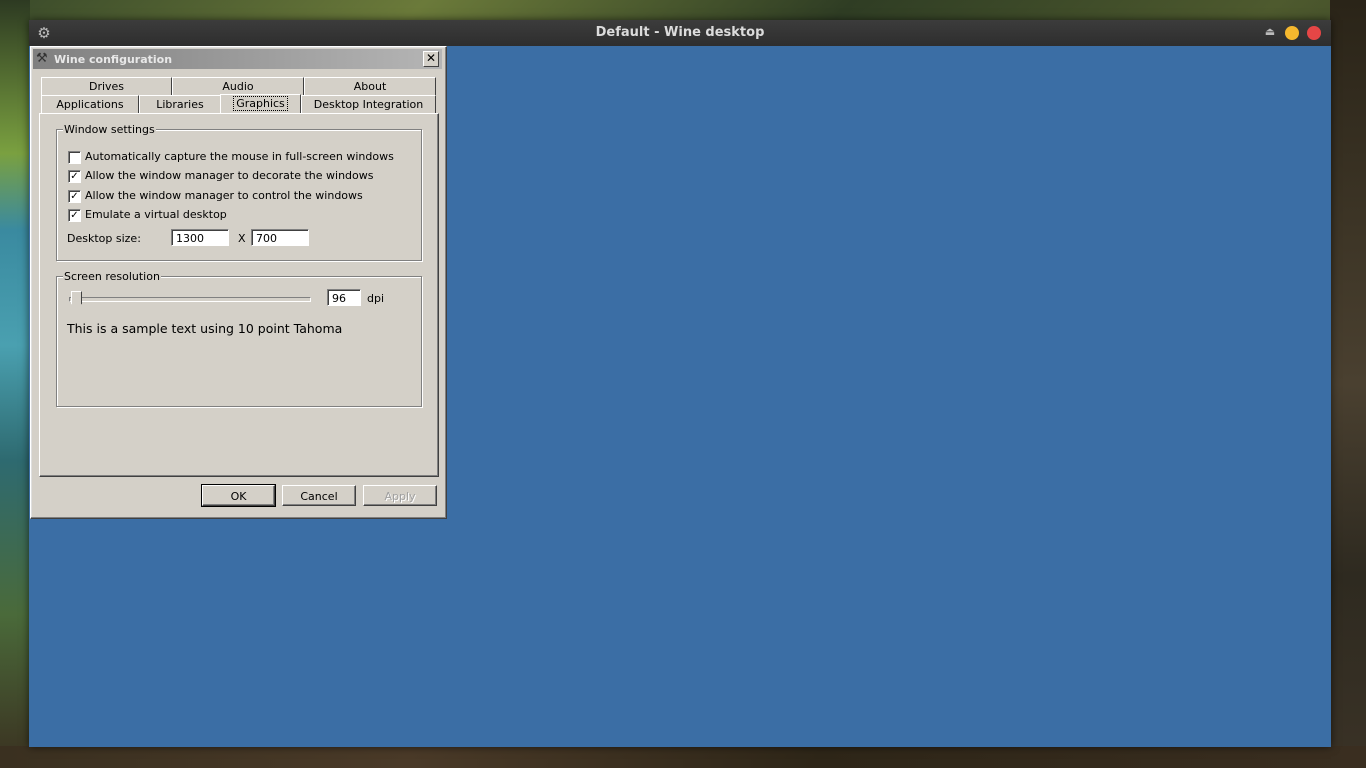 The width and height of the screenshot is (1366, 768). I want to click on tab-label: Graphics, so click(260, 103).